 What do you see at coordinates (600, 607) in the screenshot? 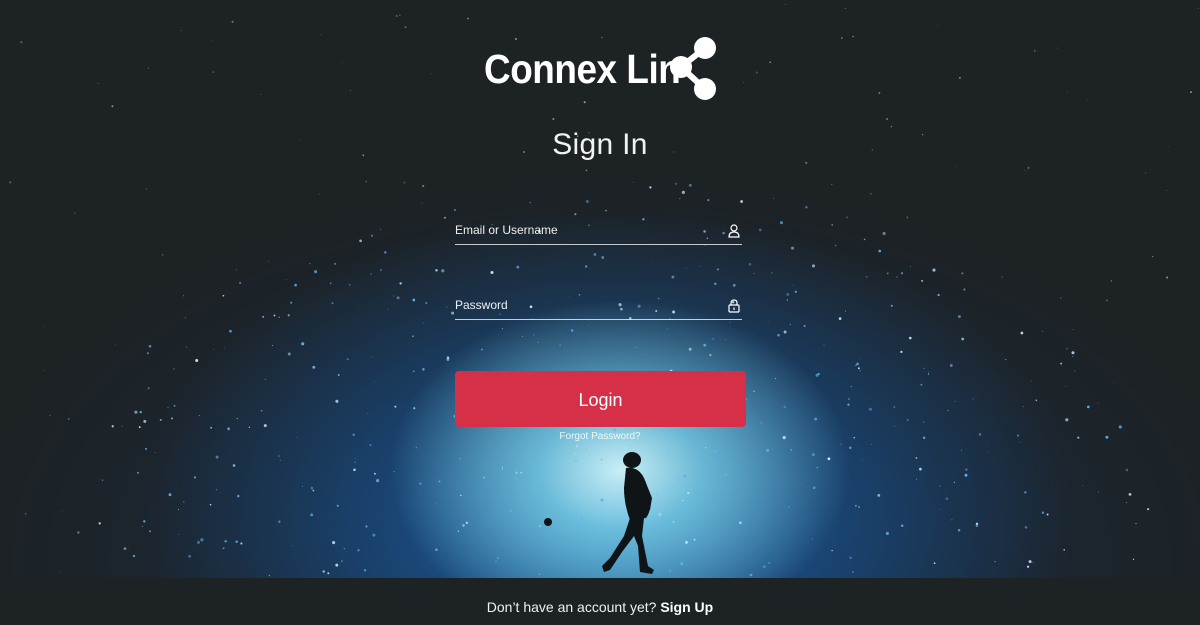
I see `signup-prompt: Don’t have an account yet? Sign Up` at bounding box center [600, 607].